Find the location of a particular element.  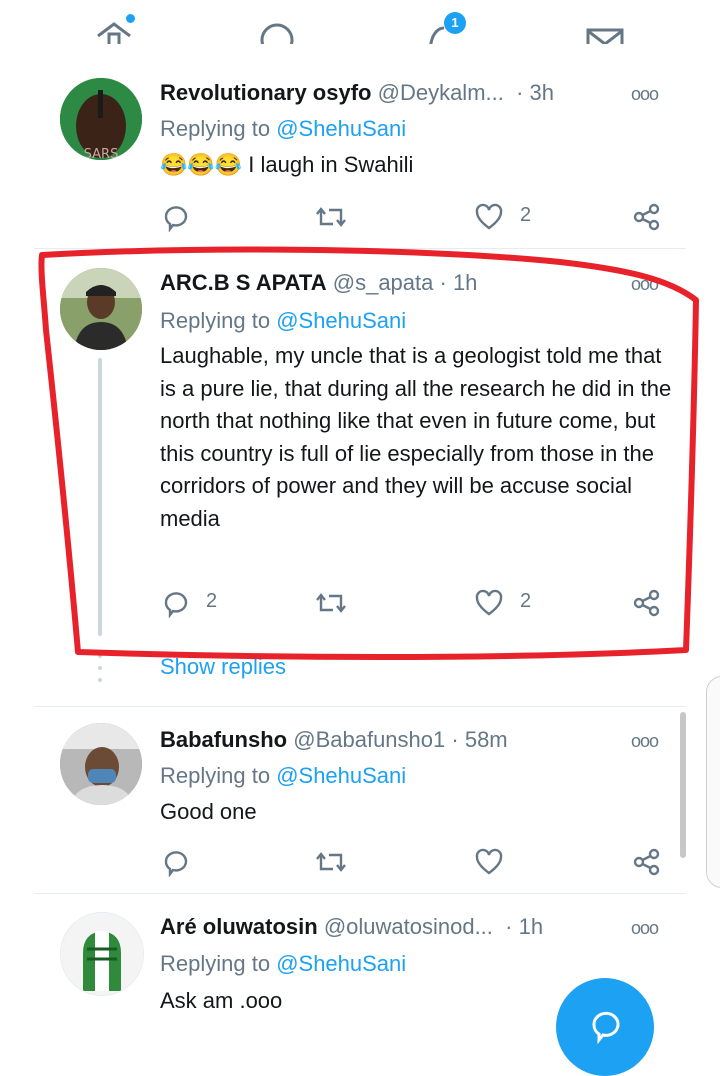

tweet-actions is located at coordinates (420, 862).